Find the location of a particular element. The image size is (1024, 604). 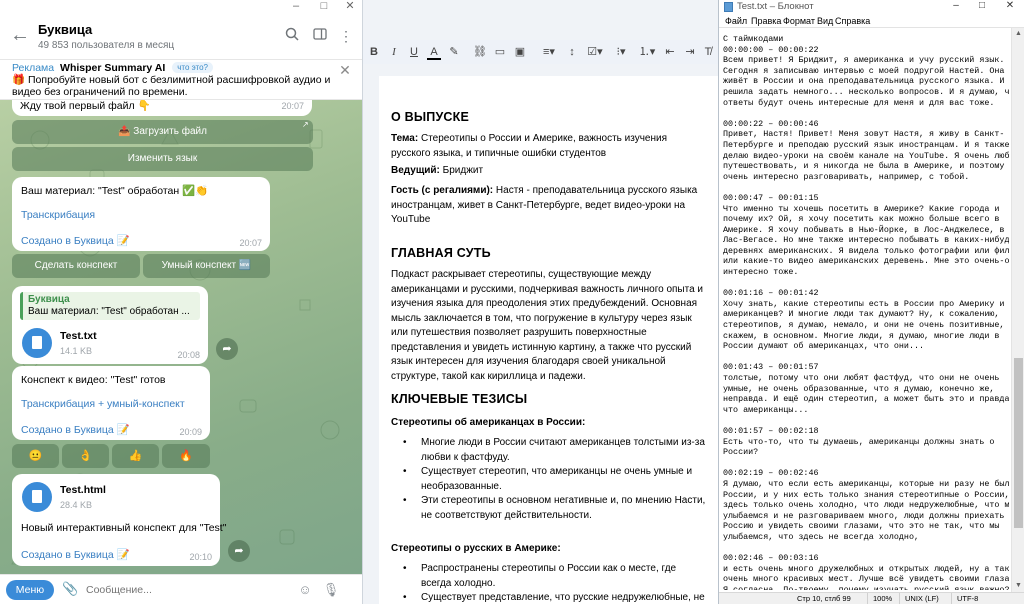

clear-formatting-icon: T̸ is located at coordinates (708, 52).